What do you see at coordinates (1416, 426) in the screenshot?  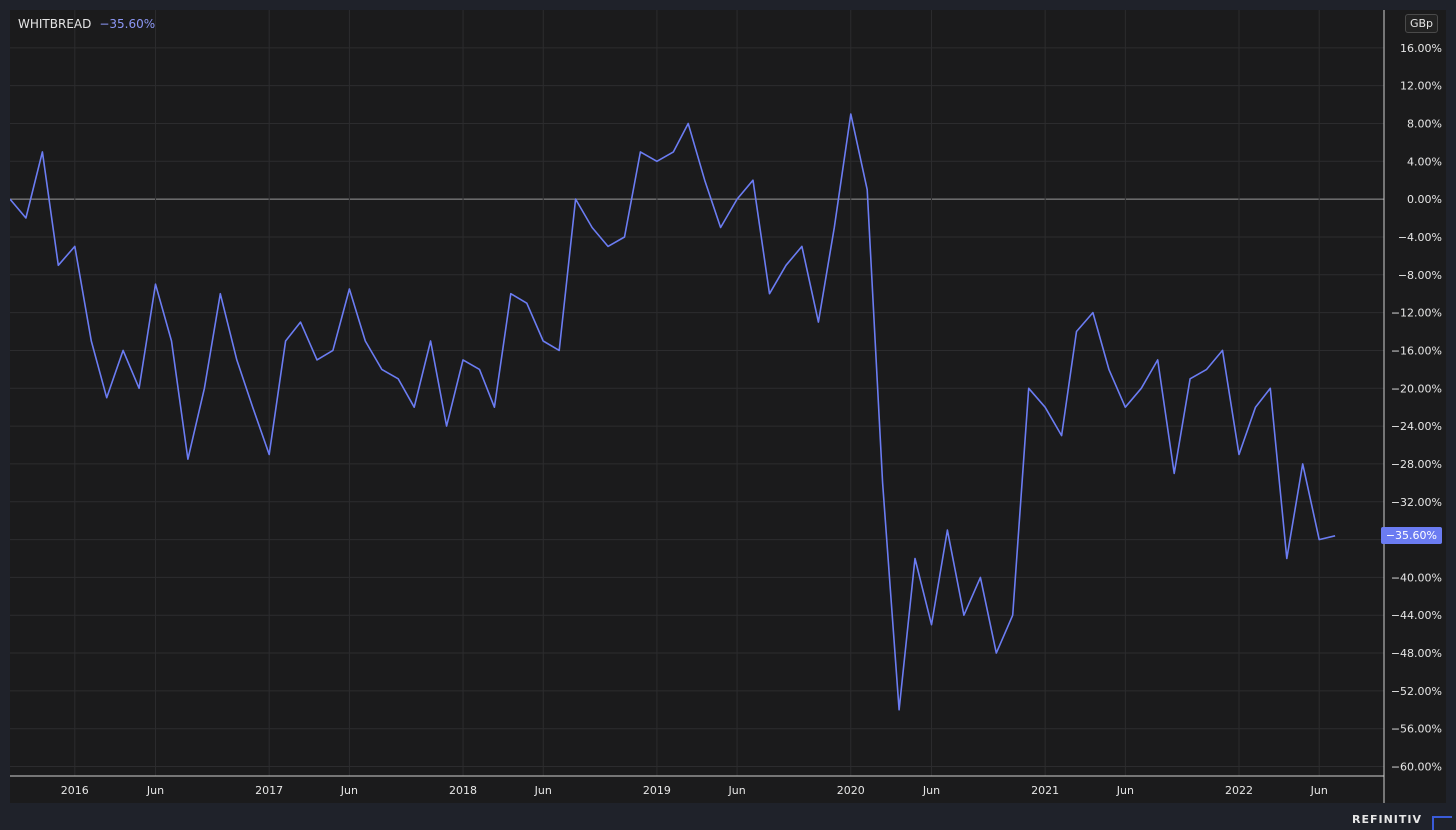 I see `y-tick-label: −24.00%` at bounding box center [1416, 426].